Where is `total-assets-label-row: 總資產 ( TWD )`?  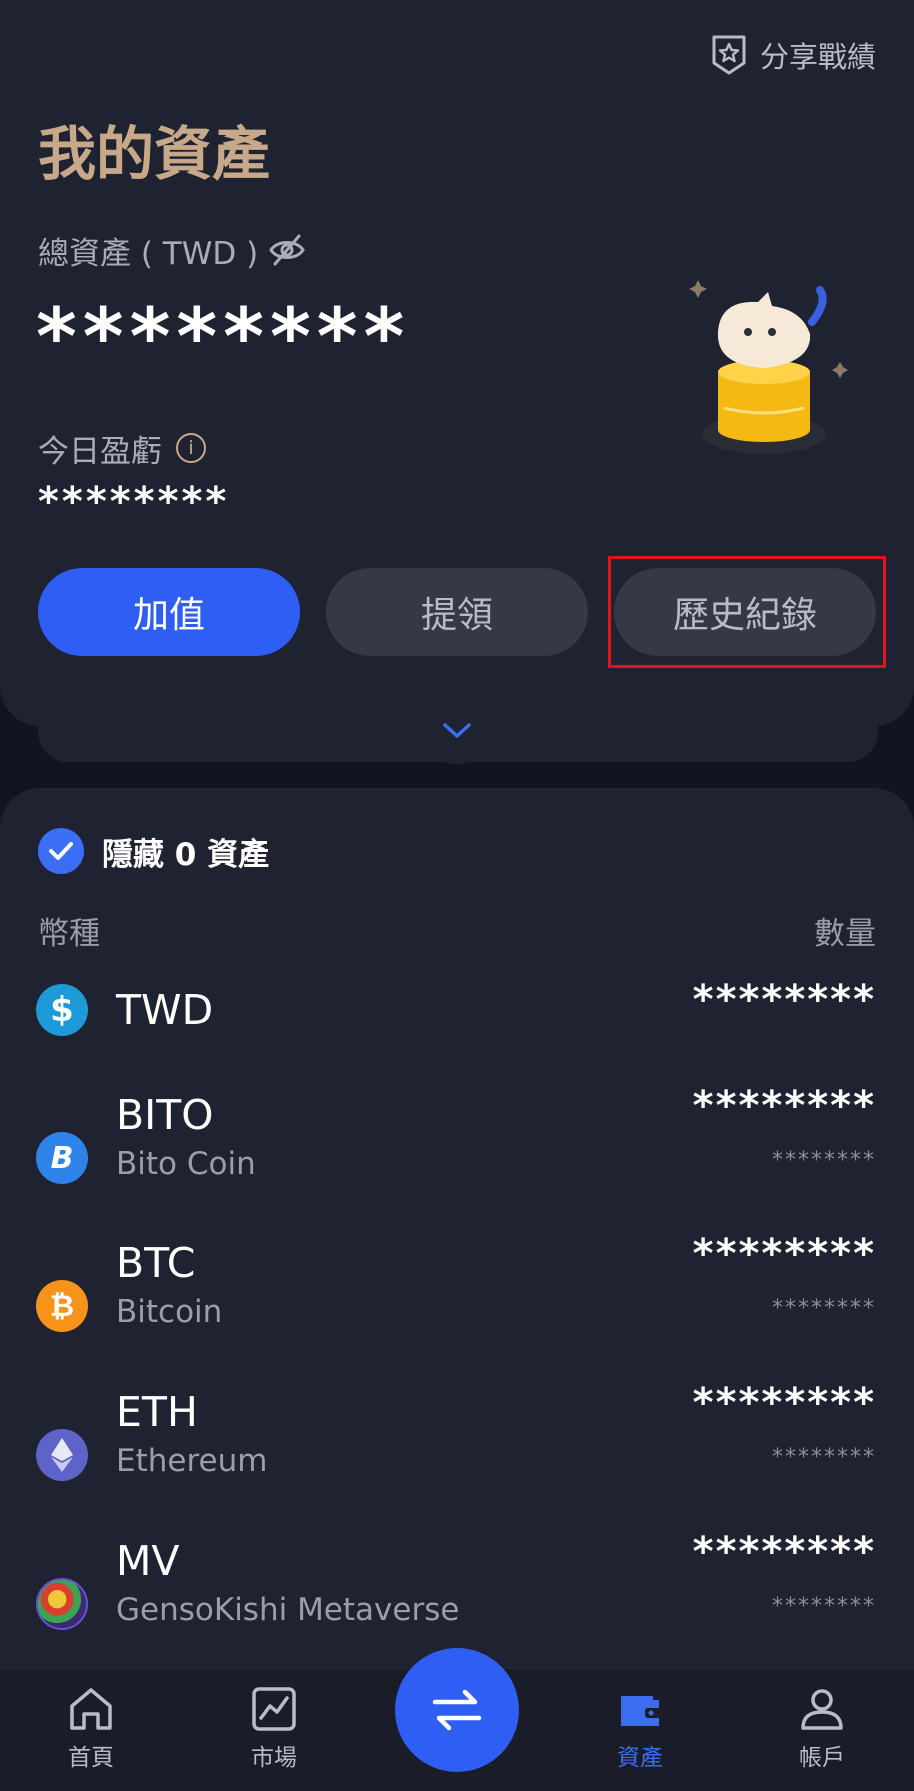
total-assets-label-row: 總資產 ( TWD ) is located at coordinates (172, 250).